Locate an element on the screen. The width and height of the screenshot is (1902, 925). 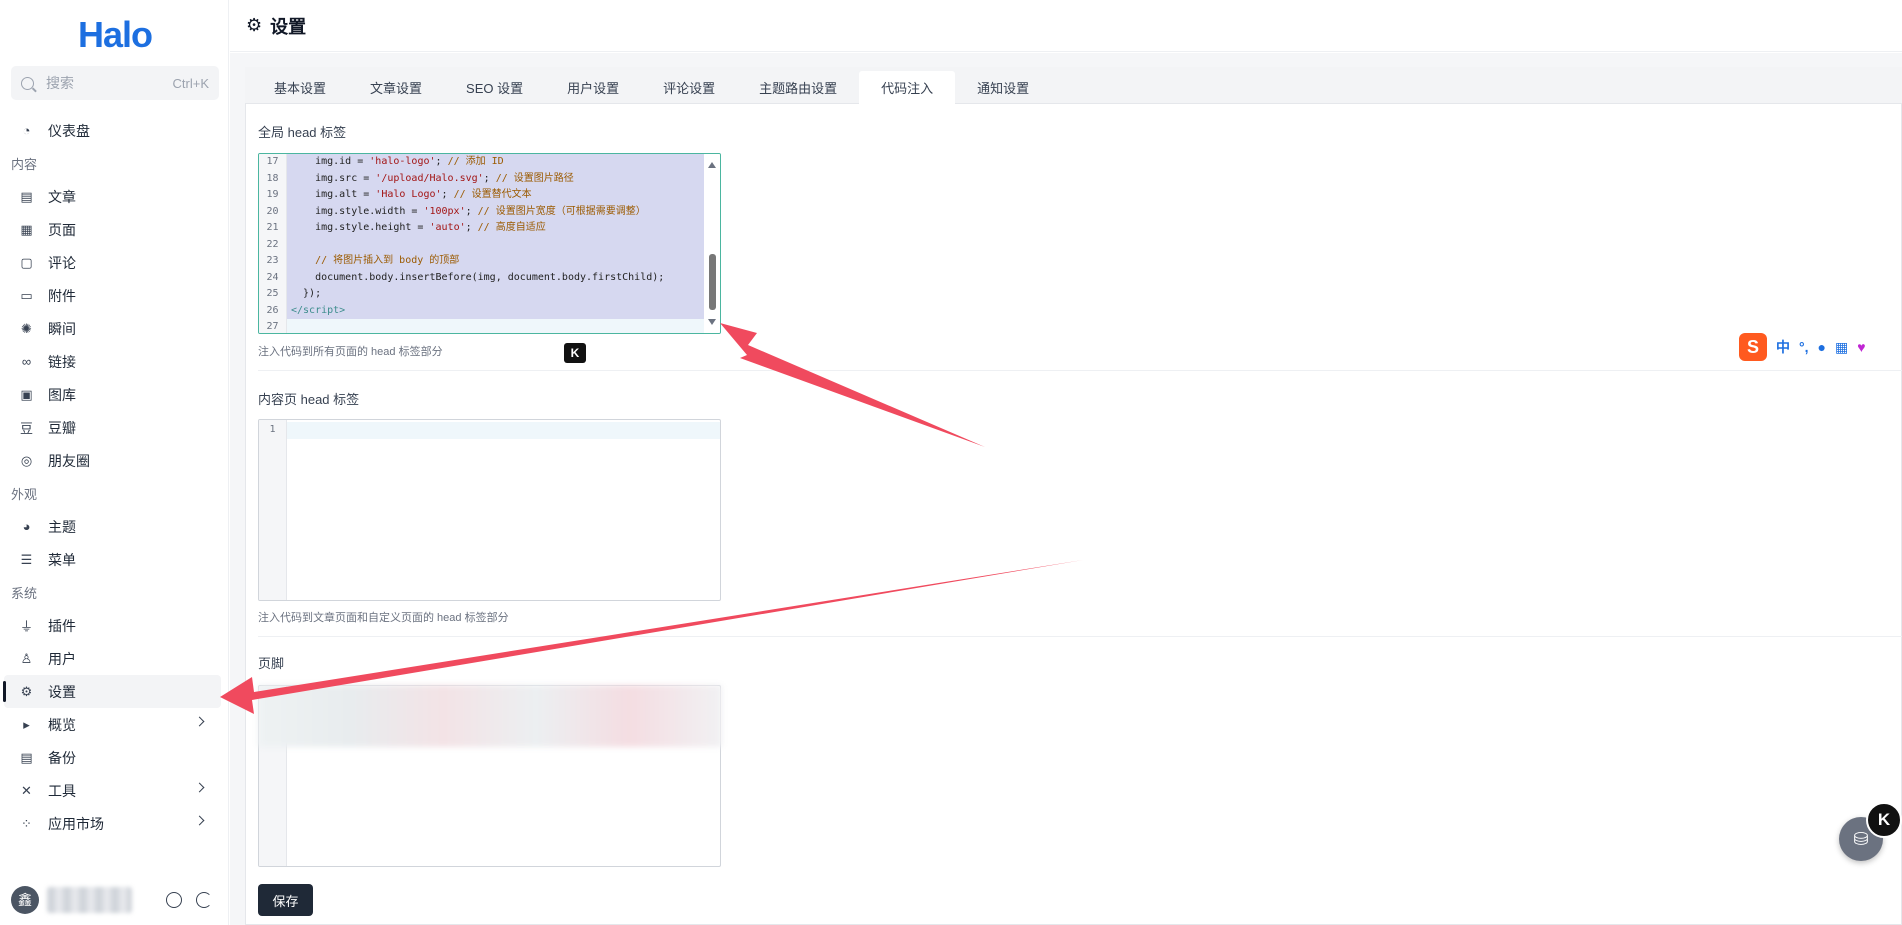
scroll-up-icon is located at coordinates (712, 165).